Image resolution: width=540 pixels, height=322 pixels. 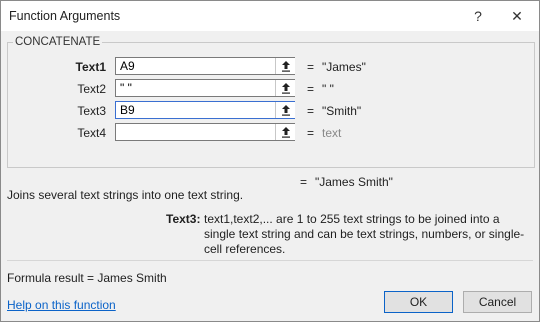 I want to click on title-bar: Function Arguments ? ✕, so click(x=270, y=16).